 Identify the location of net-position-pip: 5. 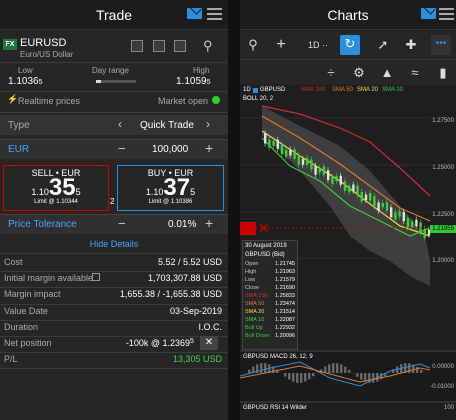
(192, 341).